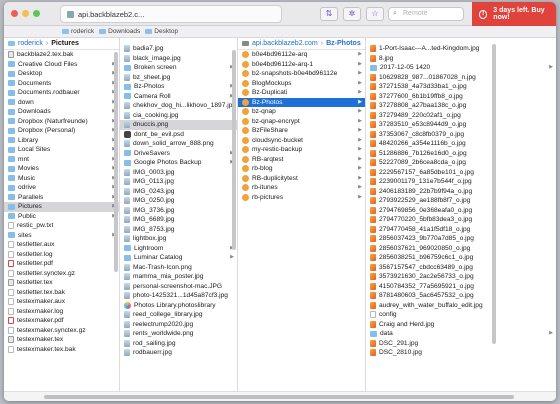 The height and width of the screenshot is (404, 560). What do you see at coordinates (461, 116) in the screenshot?
I see `file-row: 37279489_220c02af1_o.jpg` at bounding box center [461, 116].